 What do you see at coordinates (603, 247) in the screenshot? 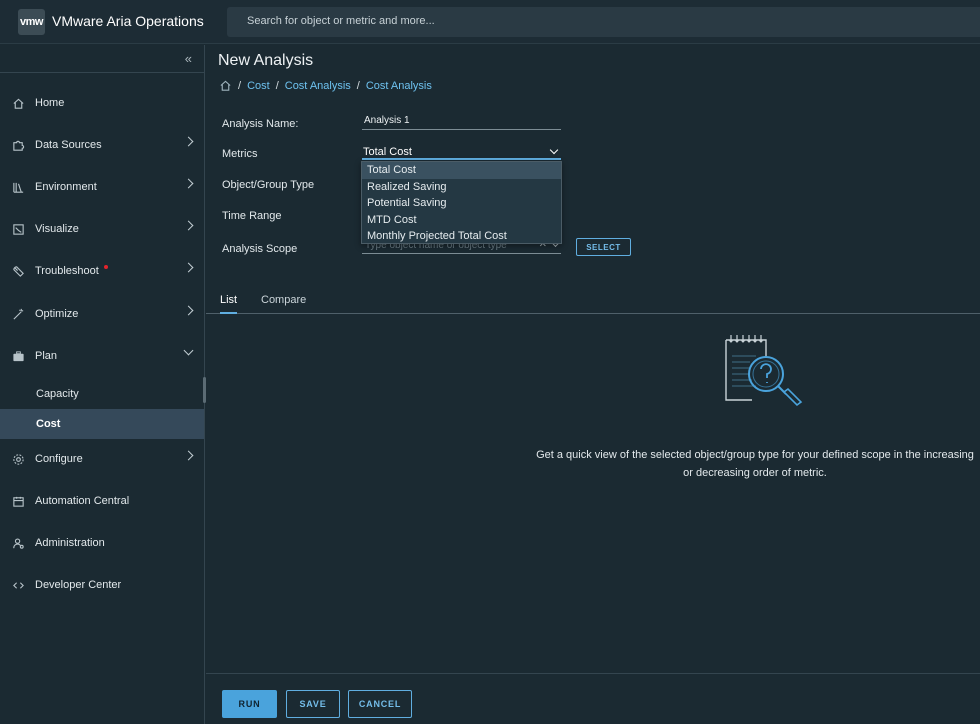
I see `select-button: SELECT` at bounding box center [603, 247].